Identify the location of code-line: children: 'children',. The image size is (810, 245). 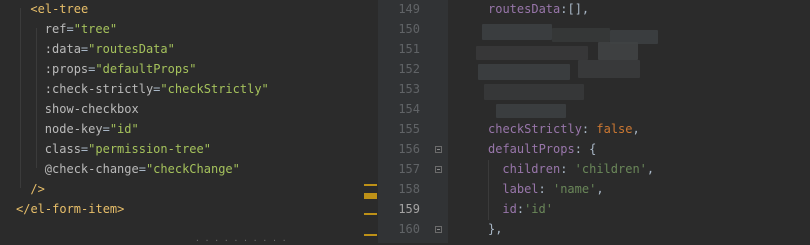
(578, 169).